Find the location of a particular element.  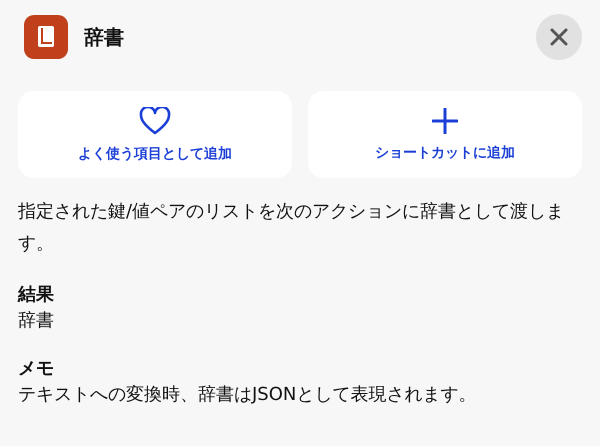

close-icon is located at coordinates (559, 37).